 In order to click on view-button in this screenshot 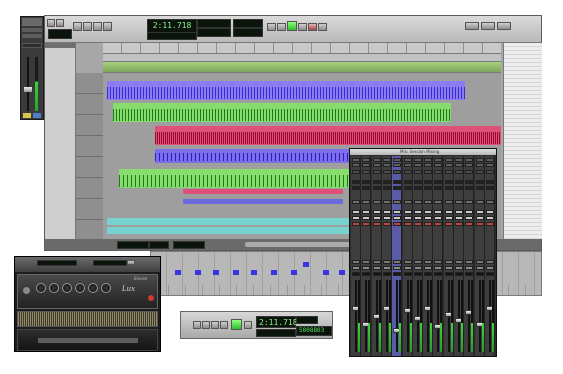, I will do `click(472, 26)`.